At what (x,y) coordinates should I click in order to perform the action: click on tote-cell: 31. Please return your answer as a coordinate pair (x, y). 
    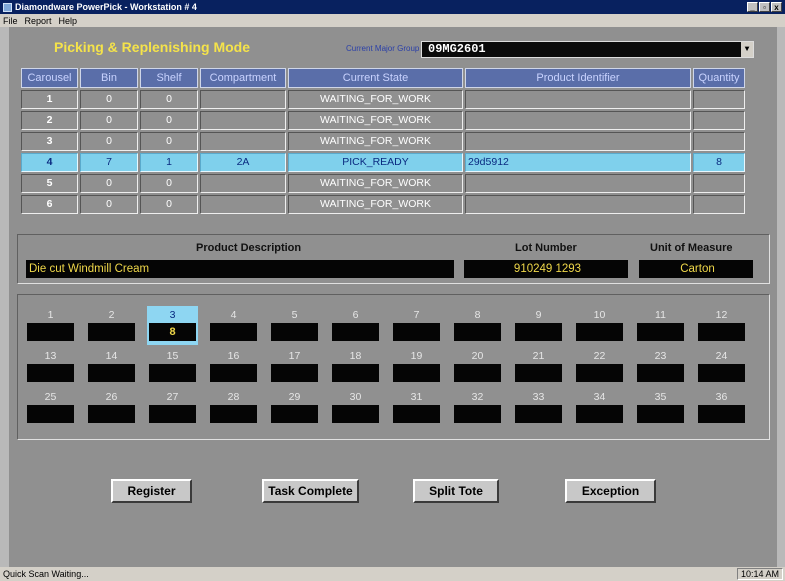
    Looking at the image, I should click on (416, 407).